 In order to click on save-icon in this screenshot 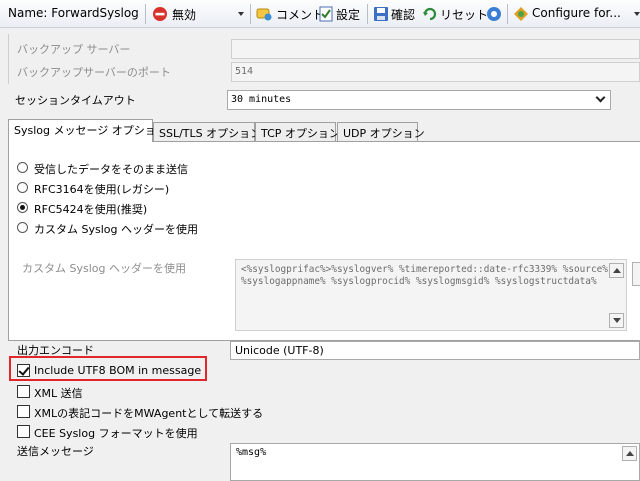, I will do `click(381, 14)`.